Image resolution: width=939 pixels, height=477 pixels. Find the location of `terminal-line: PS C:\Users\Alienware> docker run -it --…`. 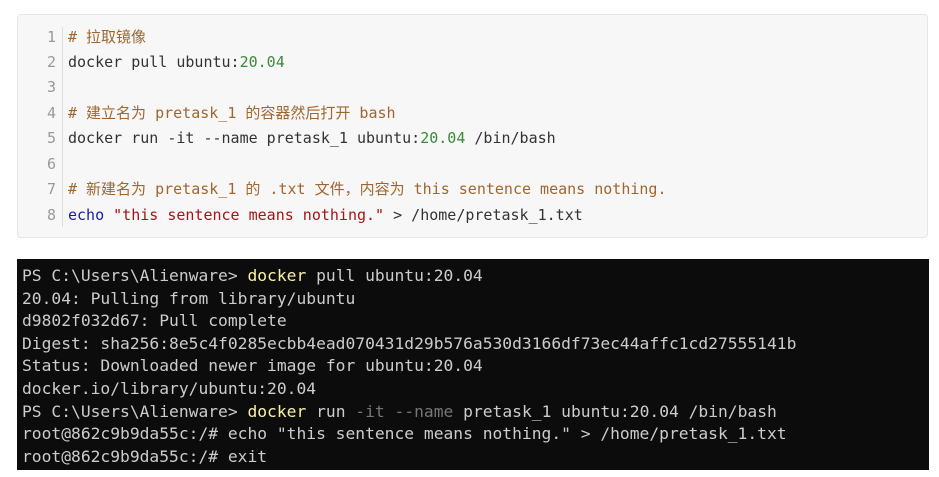

terminal-line: PS C:\Users\Alienware> docker run -it --… is located at coordinates (475, 412).